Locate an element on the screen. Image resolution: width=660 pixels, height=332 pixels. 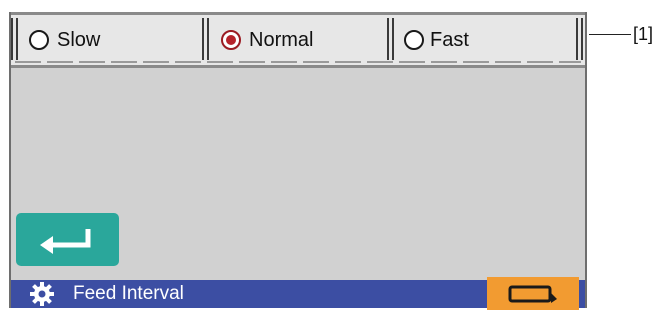
enter-button is located at coordinates (67, 239).